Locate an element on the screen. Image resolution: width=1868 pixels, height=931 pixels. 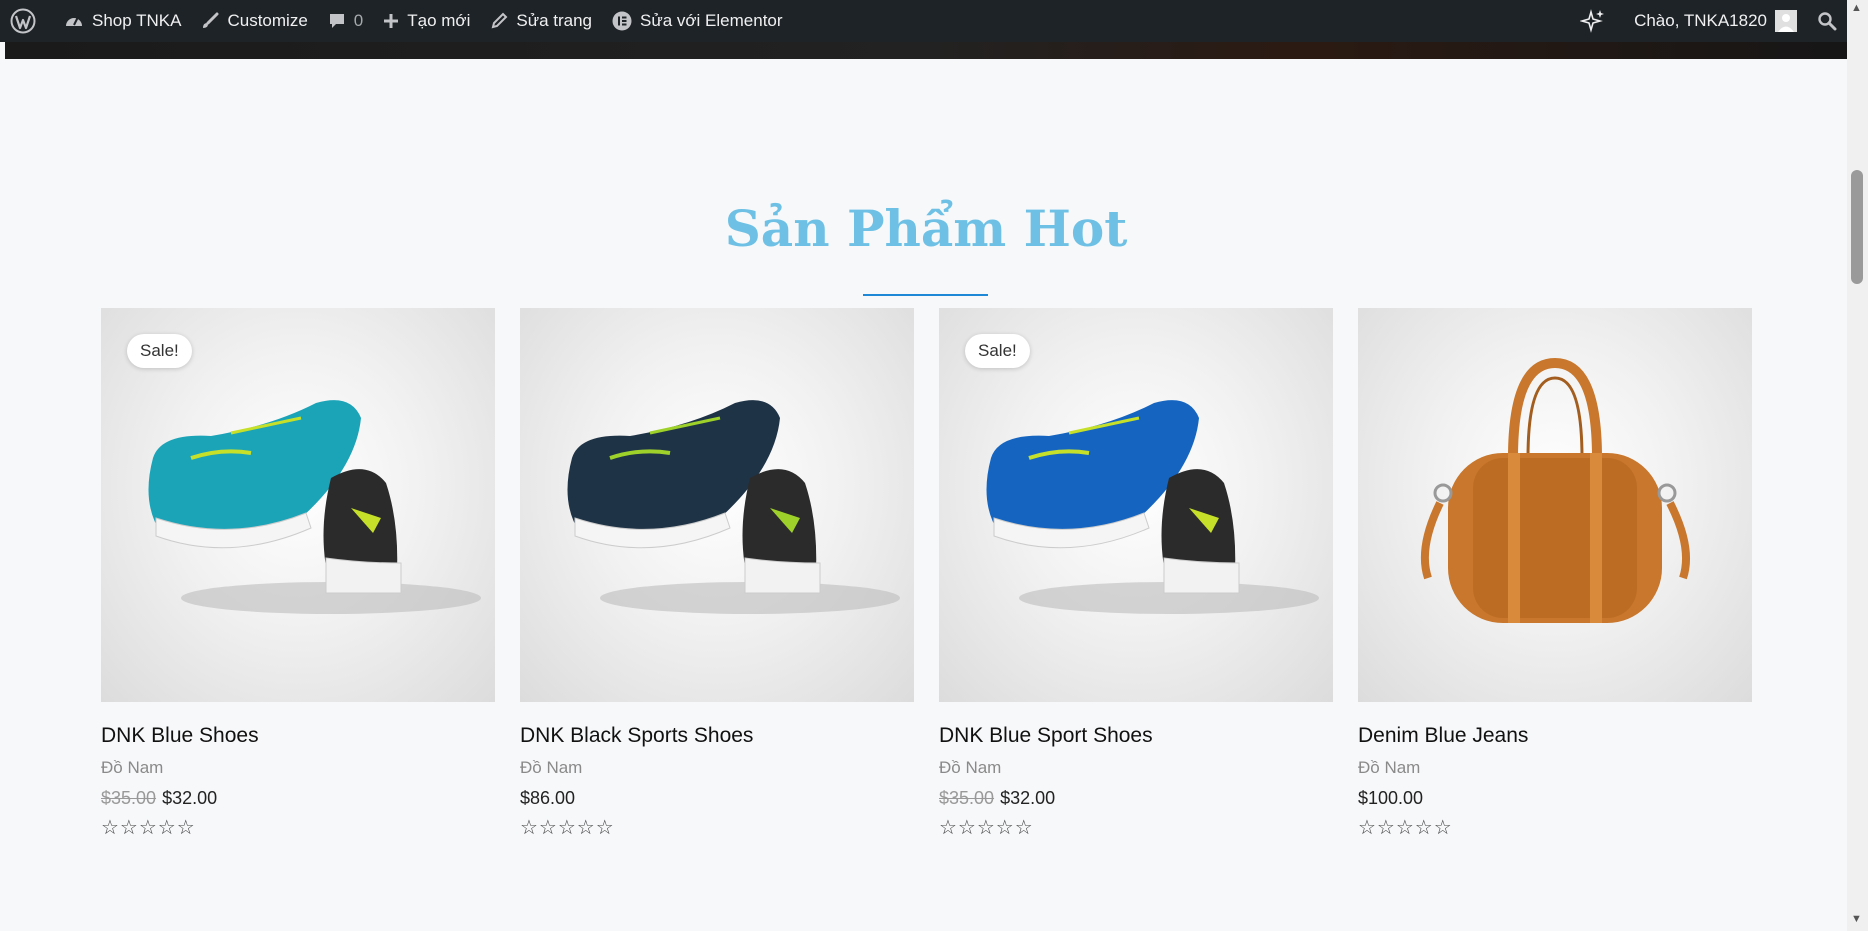
new-content-menu: Tạo mới is located at coordinates (426, 21).